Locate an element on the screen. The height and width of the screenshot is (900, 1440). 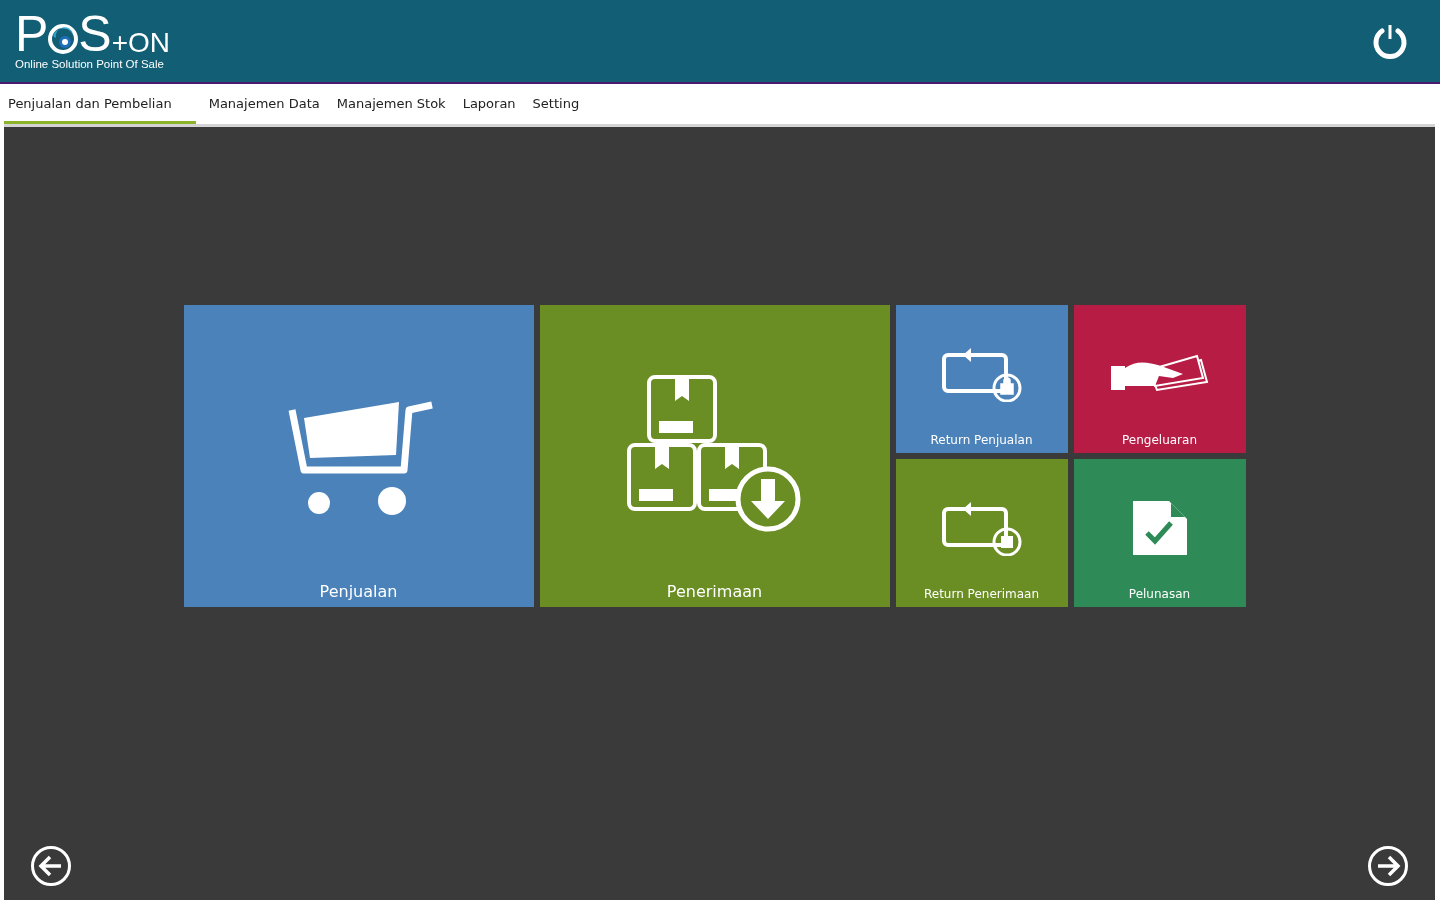
tile-label: Pengeluaran is located at coordinates (1159, 440).